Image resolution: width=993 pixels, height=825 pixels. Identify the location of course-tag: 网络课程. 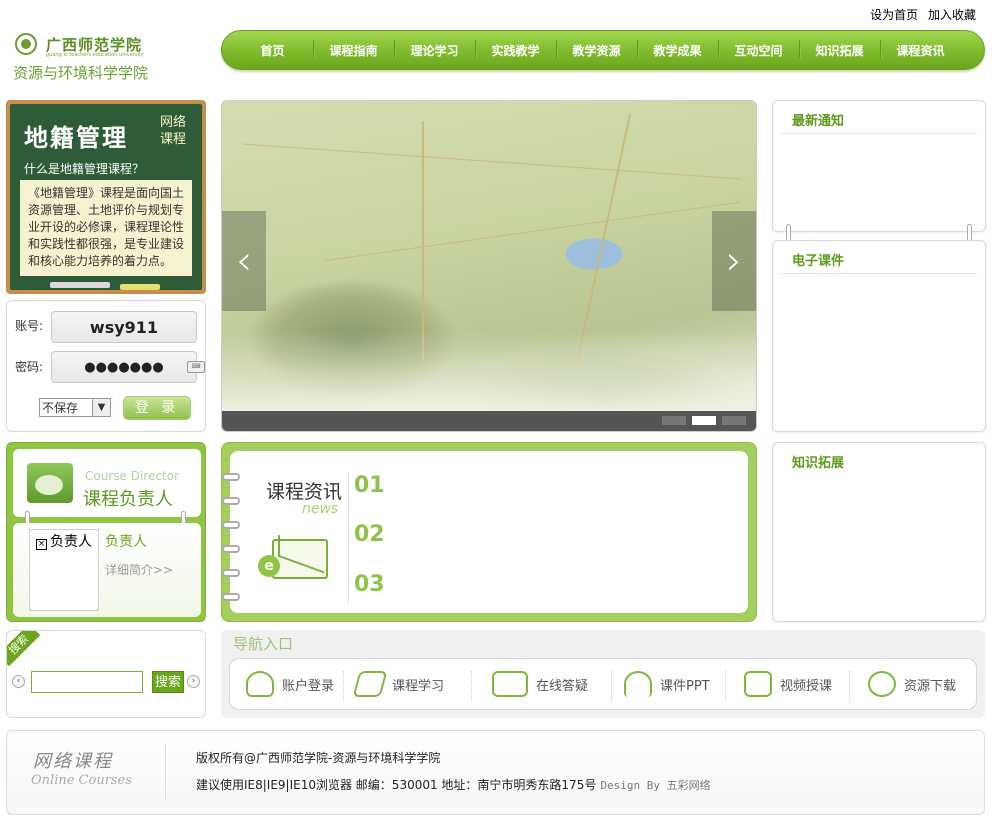
(173, 131).